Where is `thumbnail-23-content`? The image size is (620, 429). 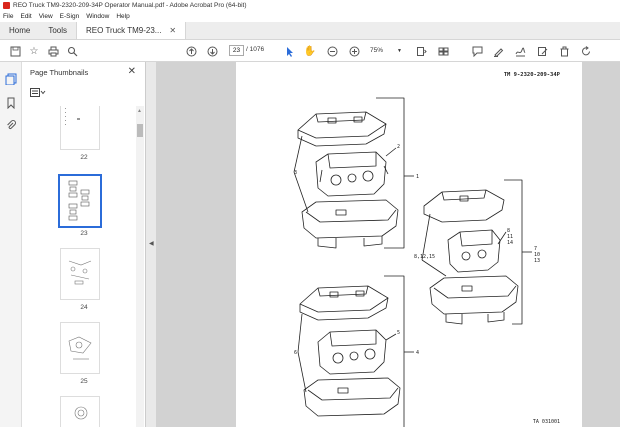
thumbnail-23-content is located at coordinates (79, 200).